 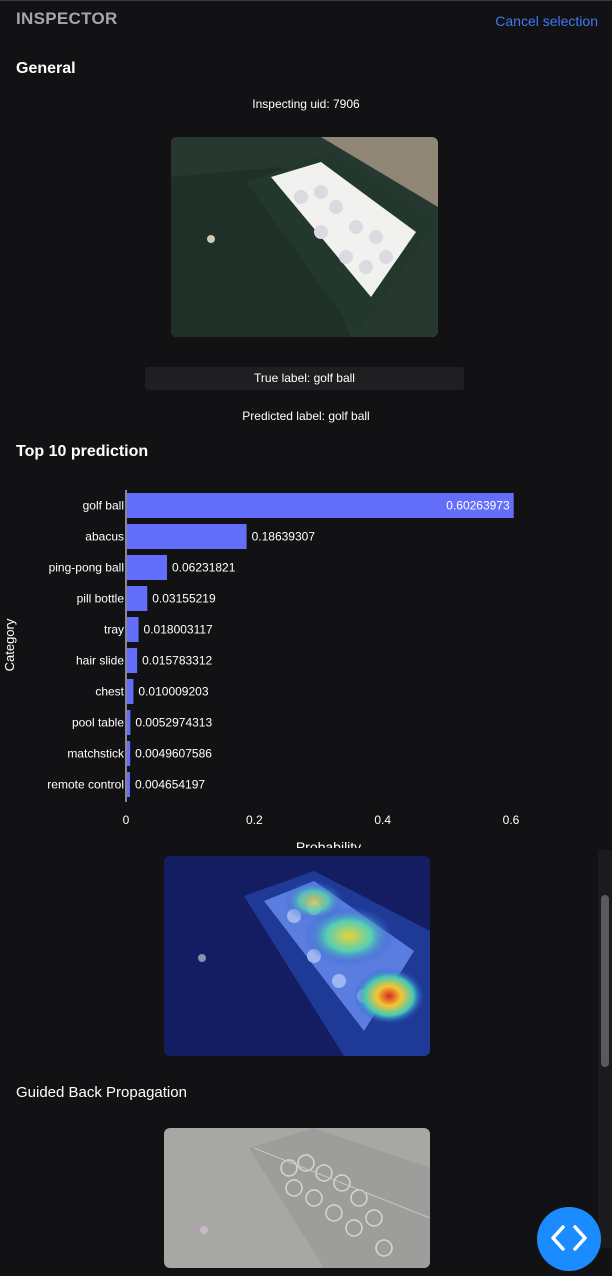 What do you see at coordinates (184, 599) in the screenshot?
I see `bar-value-label: 0.03155219` at bounding box center [184, 599].